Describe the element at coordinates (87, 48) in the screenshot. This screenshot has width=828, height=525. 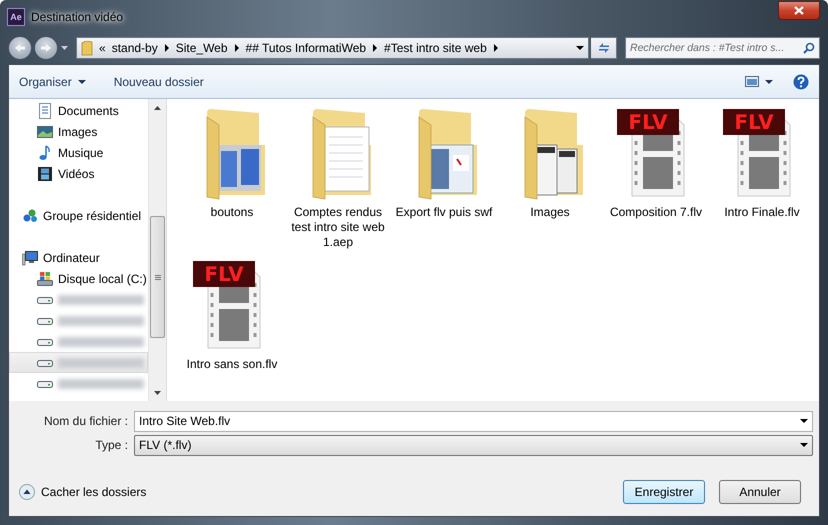
I see `folder-icon` at that location.